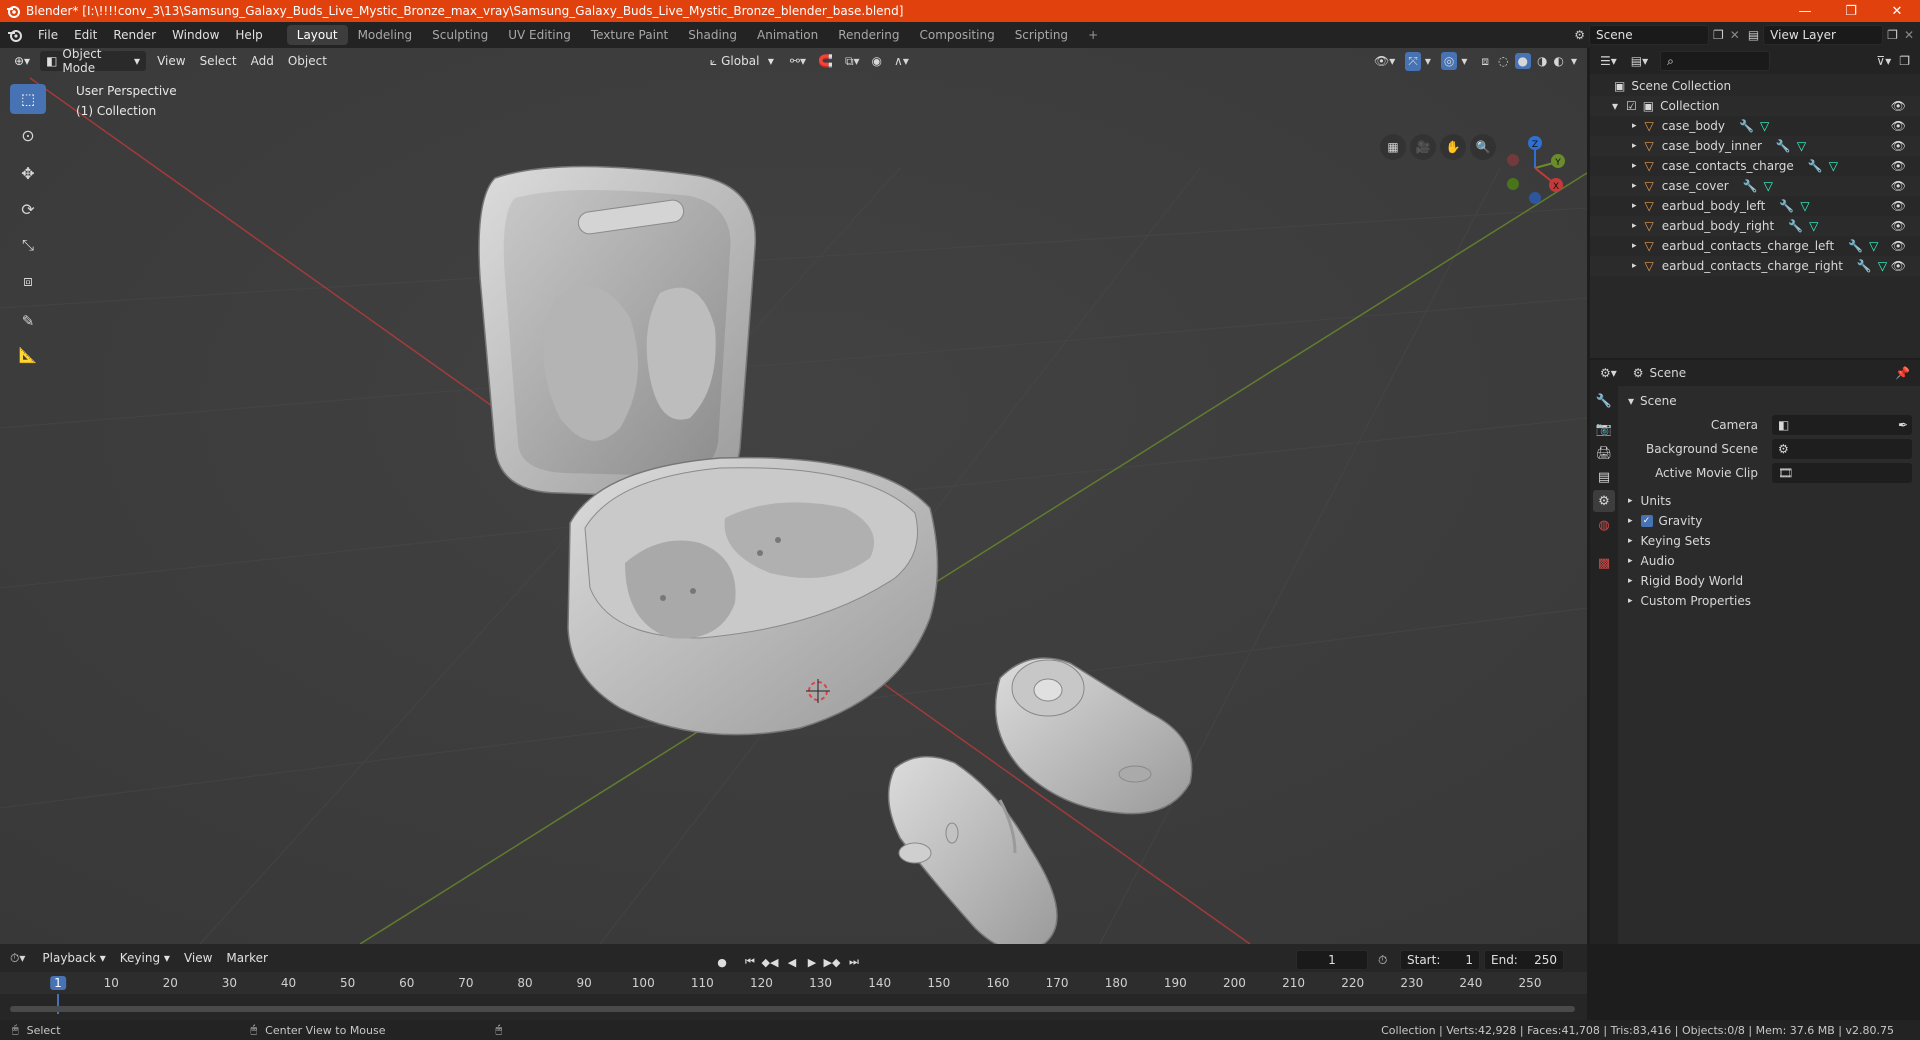  What do you see at coordinates (1440, 960) in the screenshot?
I see `start-frame-field: Start: 1` at bounding box center [1440, 960].